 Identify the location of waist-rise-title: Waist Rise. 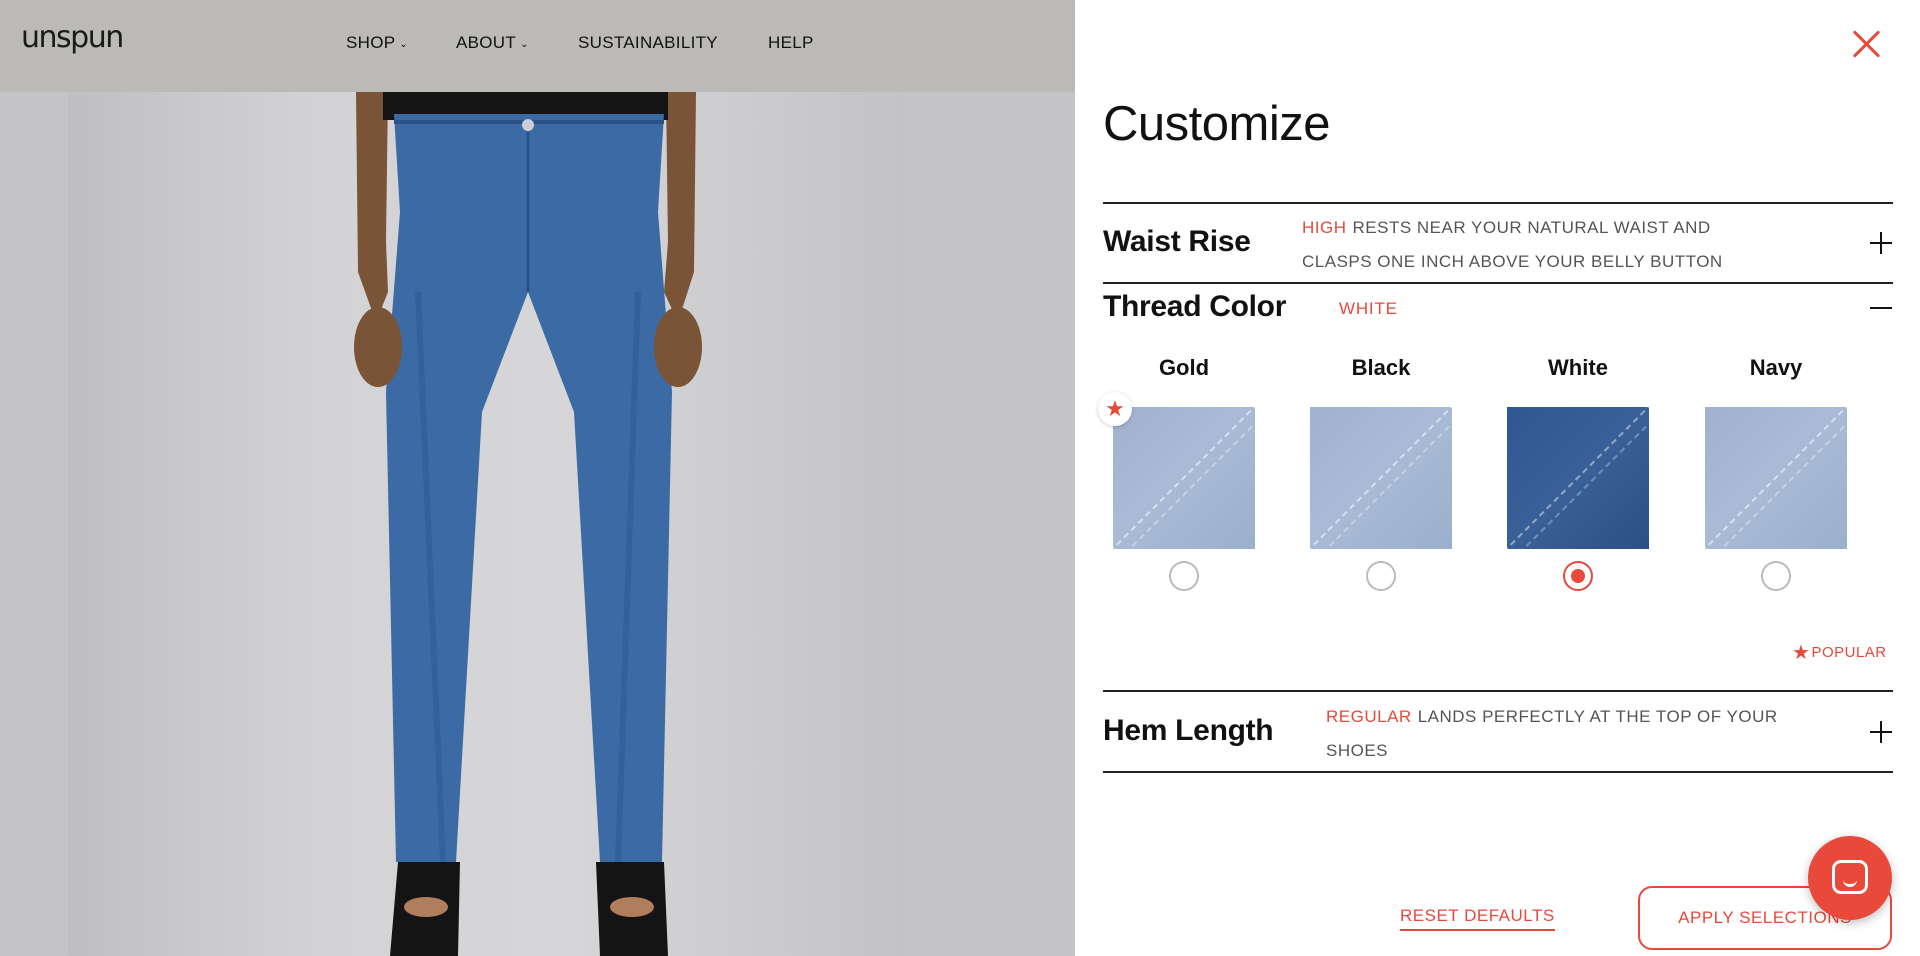
(1177, 242).